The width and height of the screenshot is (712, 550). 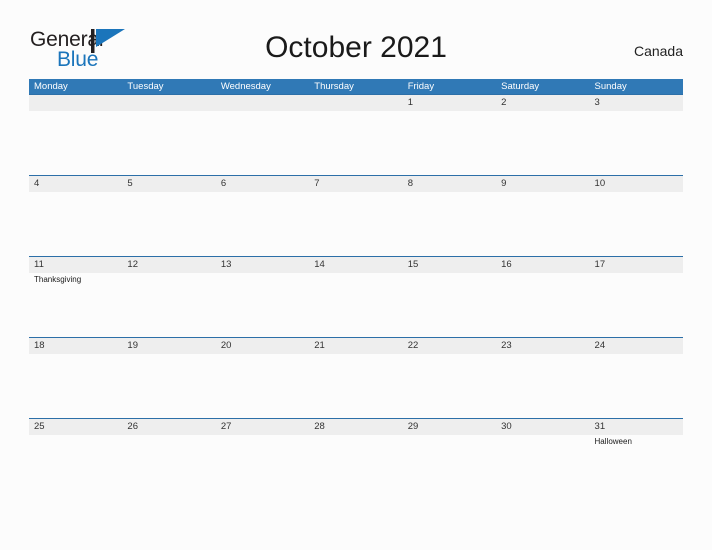 What do you see at coordinates (262, 378) in the screenshot?
I see `day-cell: 20` at bounding box center [262, 378].